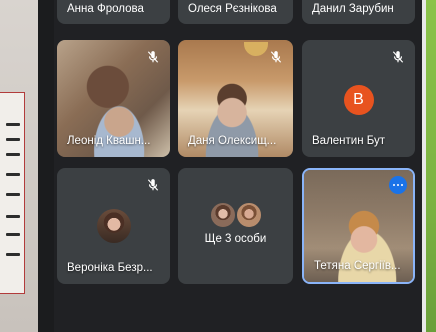 The image size is (436, 332). I want to click on left-background, so click(19, 166).